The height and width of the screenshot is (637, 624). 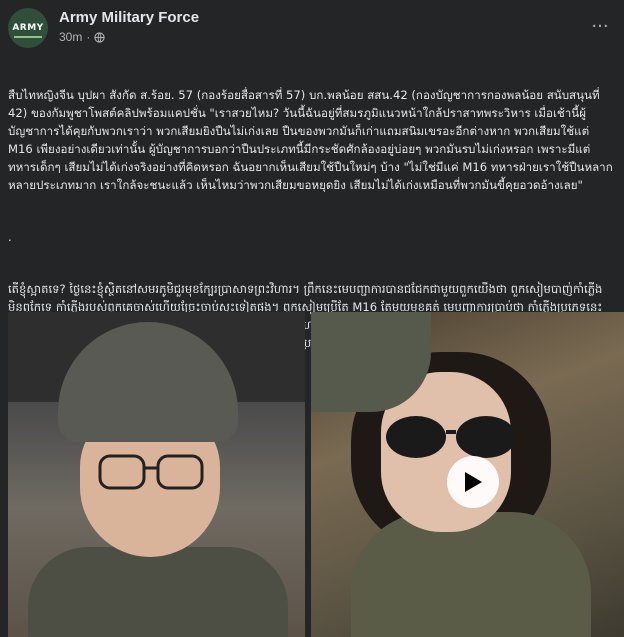 What do you see at coordinates (600, 26) in the screenshot?
I see `more-options-icon: ···` at bounding box center [600, 26].